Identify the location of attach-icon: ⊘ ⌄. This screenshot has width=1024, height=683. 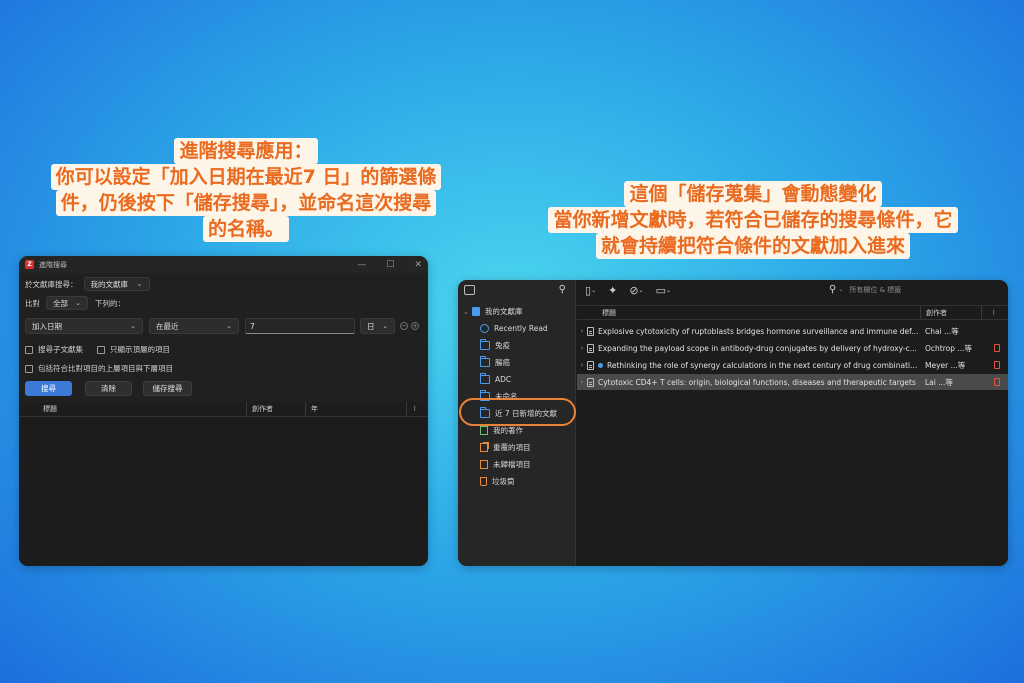
(636, 290).